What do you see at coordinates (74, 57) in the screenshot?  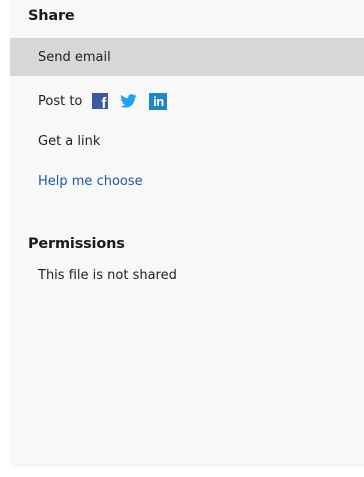 I see `send-email-label: Send email` at bounding box center [74, 57].